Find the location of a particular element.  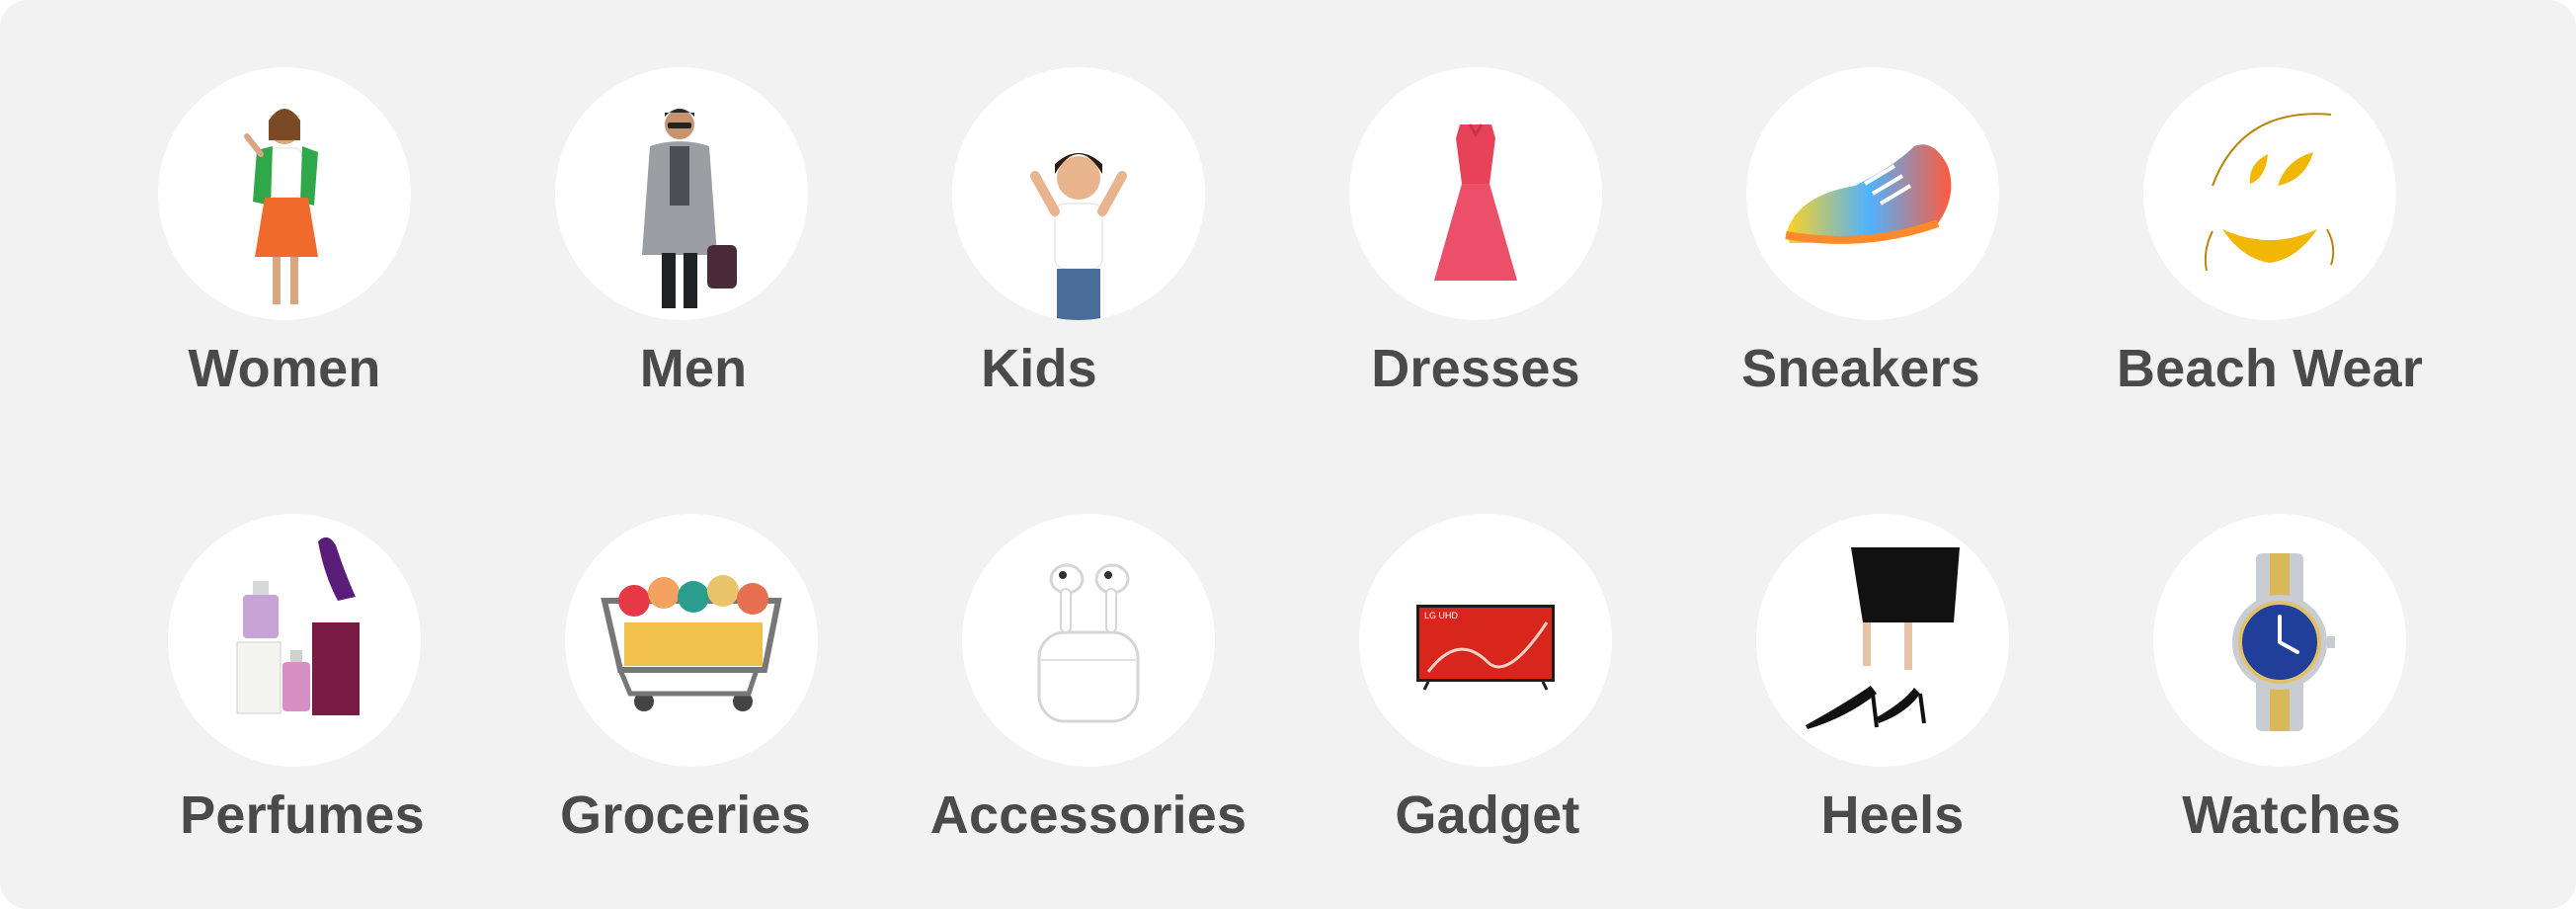

perfume-icon is located at coordinates (298, 626).